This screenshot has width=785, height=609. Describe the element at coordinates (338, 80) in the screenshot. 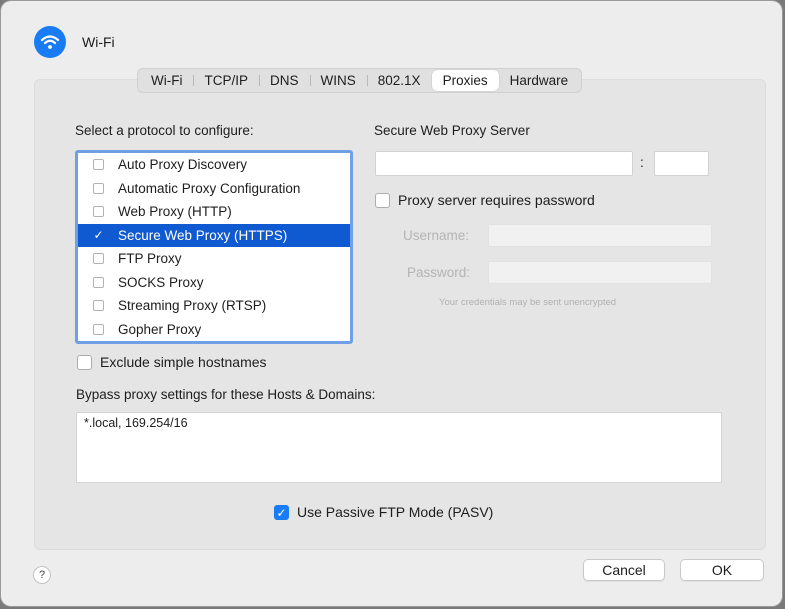

I see `tab-wins: WINS` at that location.